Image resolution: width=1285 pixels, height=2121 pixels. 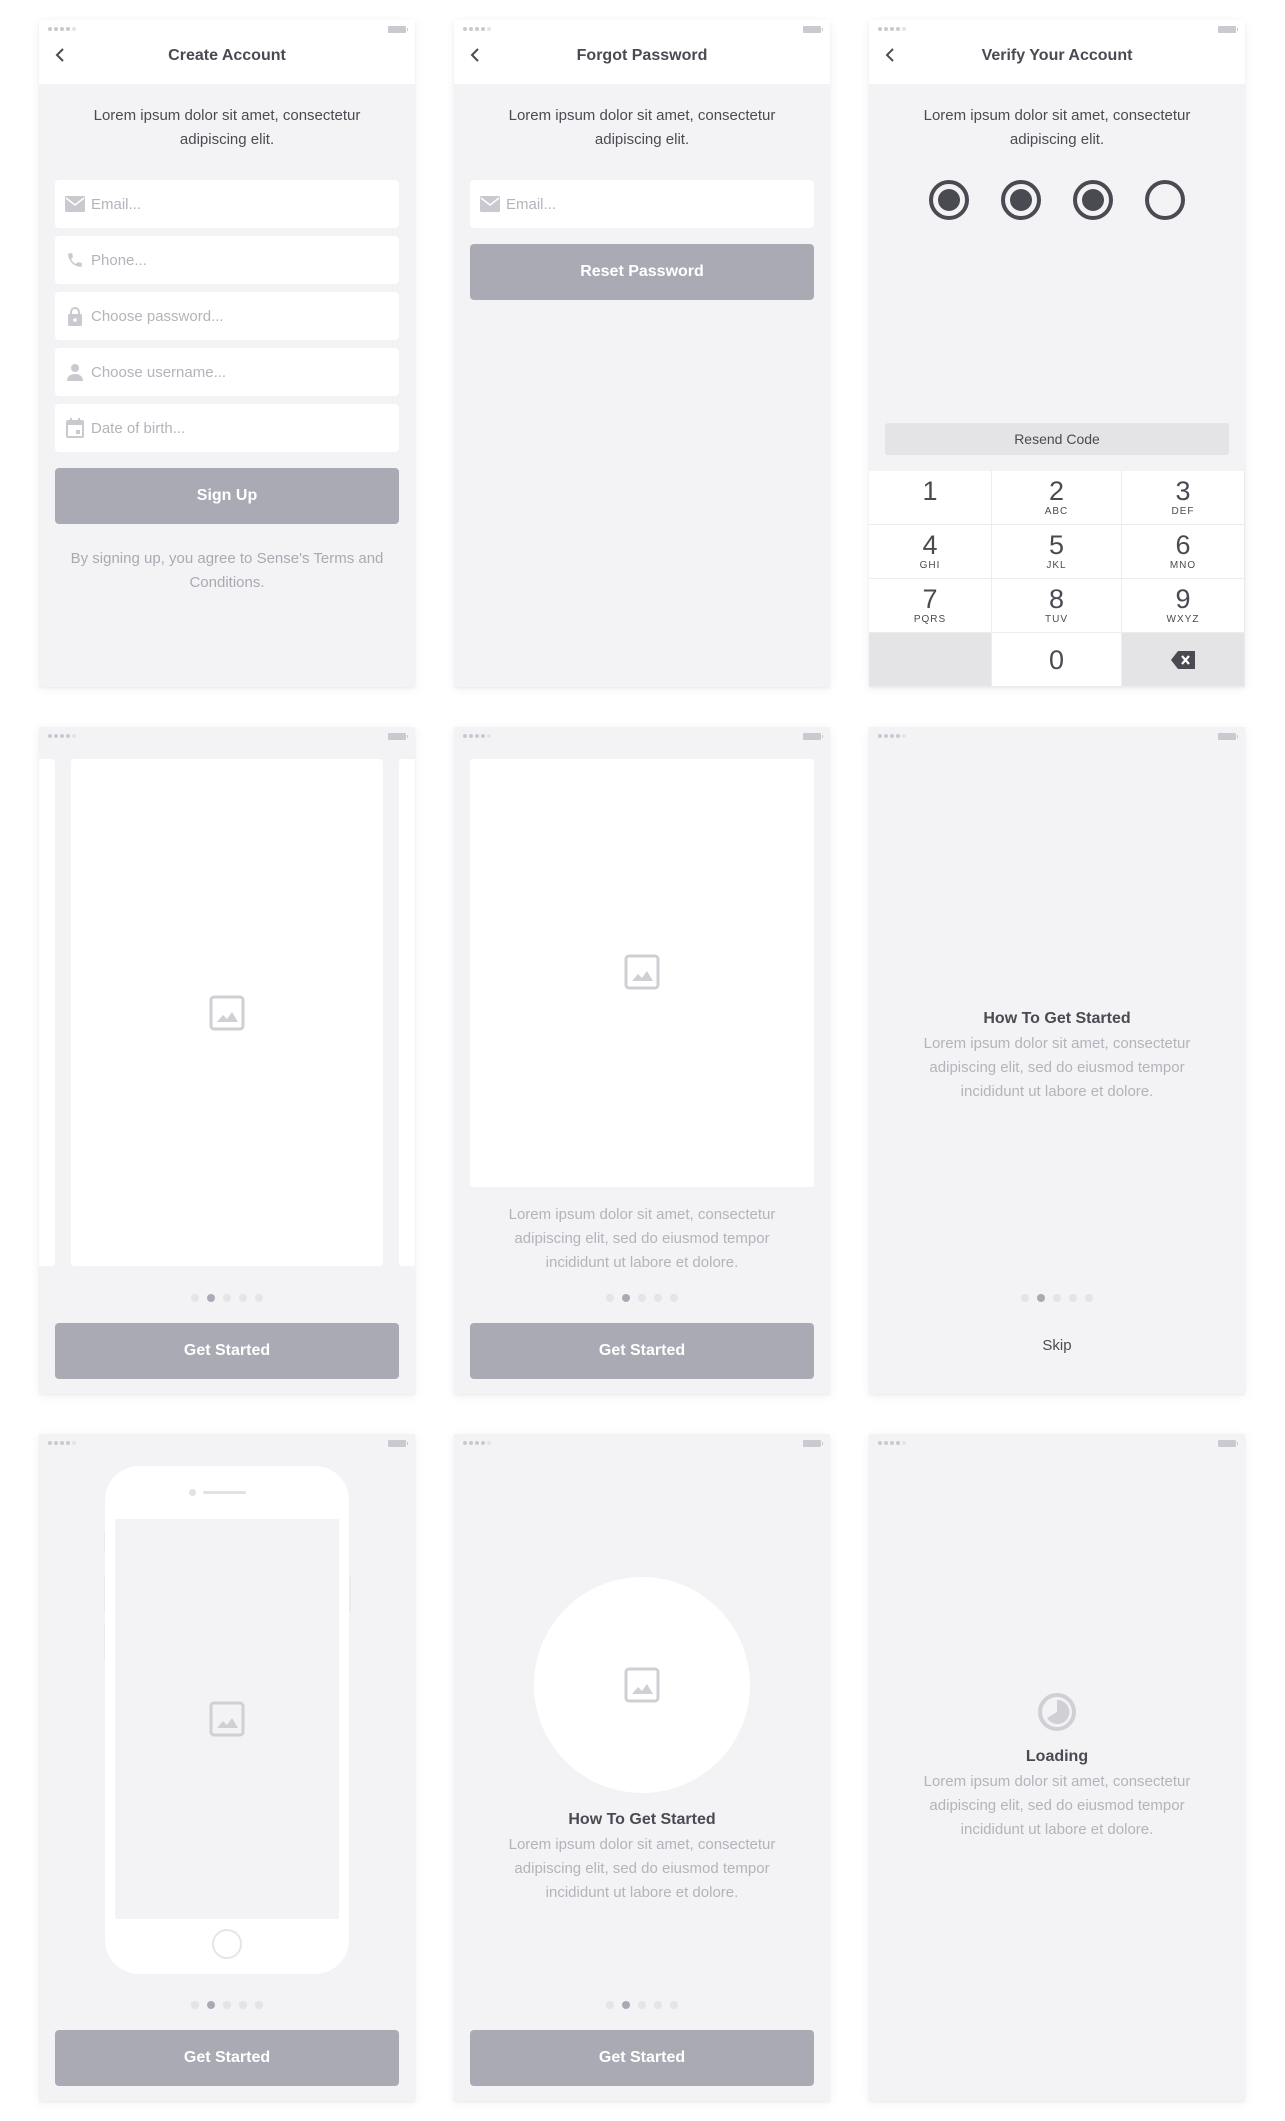 I want to click on skip-button: Skip, so click(x=1057, y=1345).